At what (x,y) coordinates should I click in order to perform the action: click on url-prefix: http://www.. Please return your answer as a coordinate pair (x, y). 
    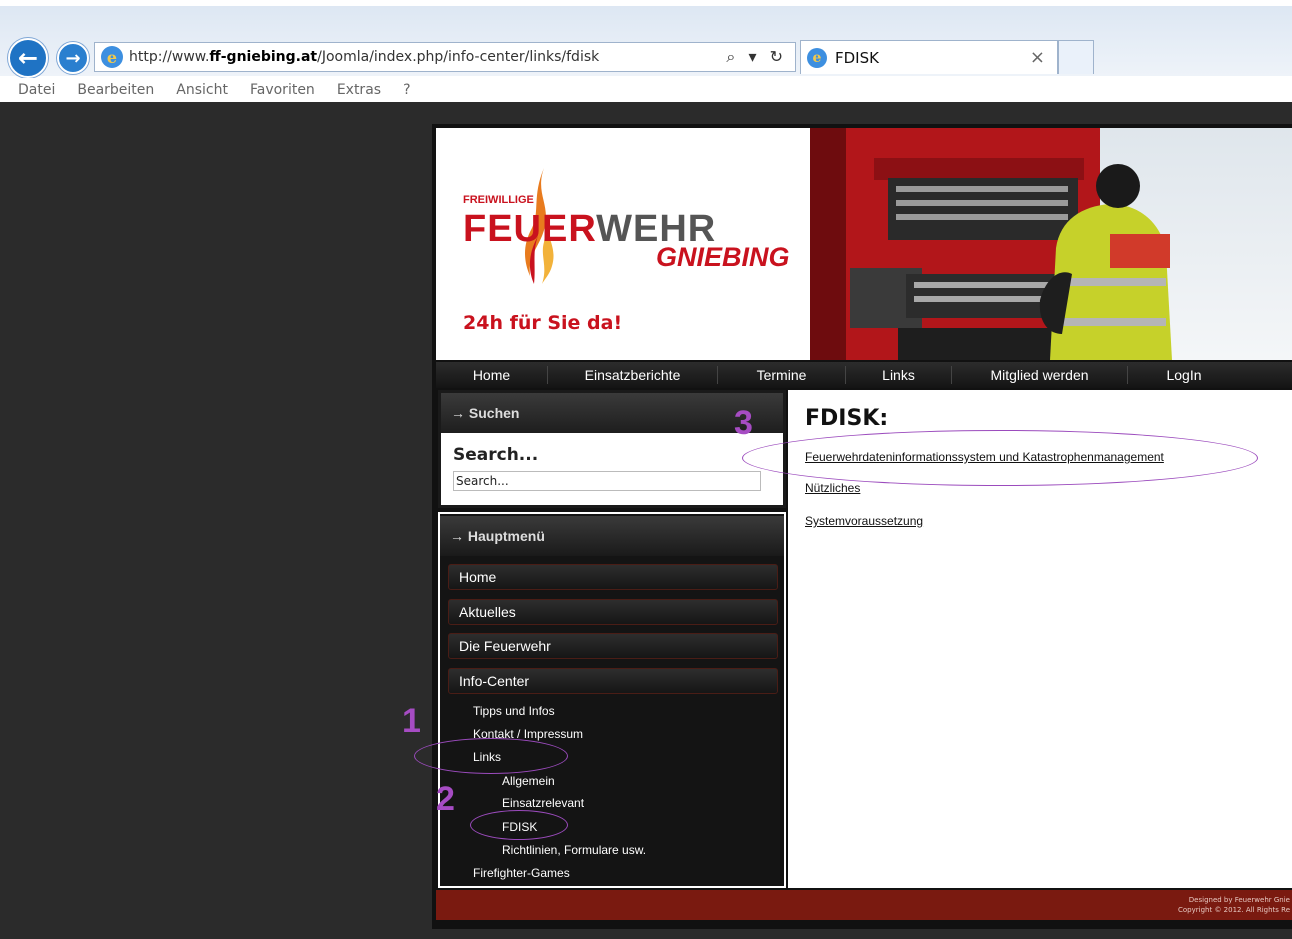
    Looking at the image, I should click on (169, 57).